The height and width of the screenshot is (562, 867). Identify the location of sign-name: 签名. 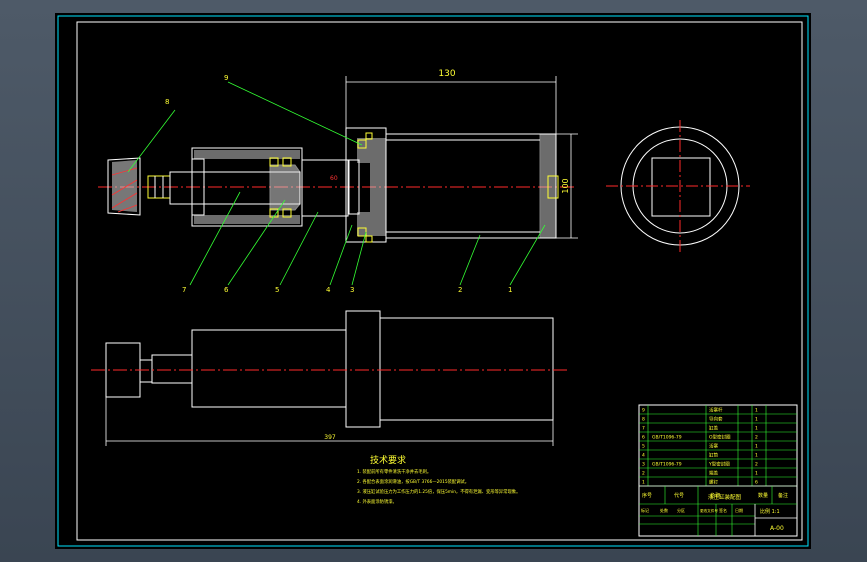
(723, 510).